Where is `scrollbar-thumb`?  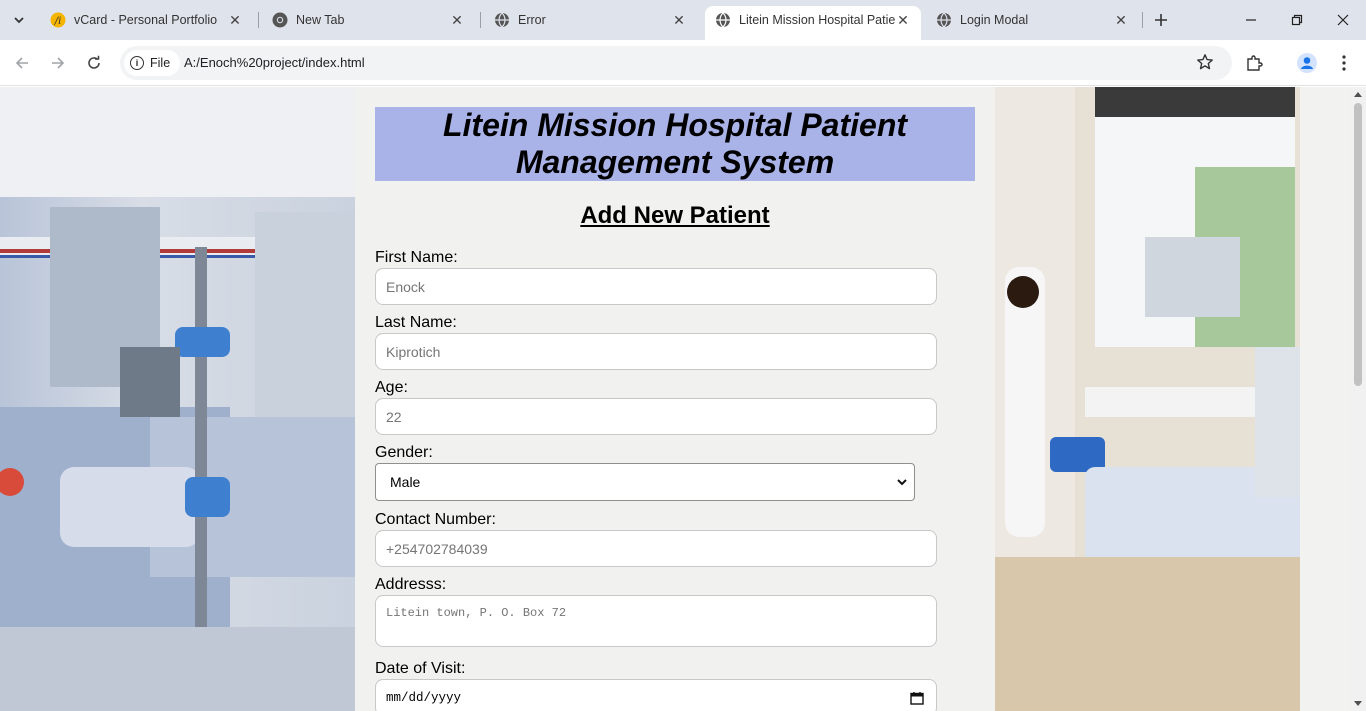
scrollbar-thumb is located at coordinates (1358, 244).